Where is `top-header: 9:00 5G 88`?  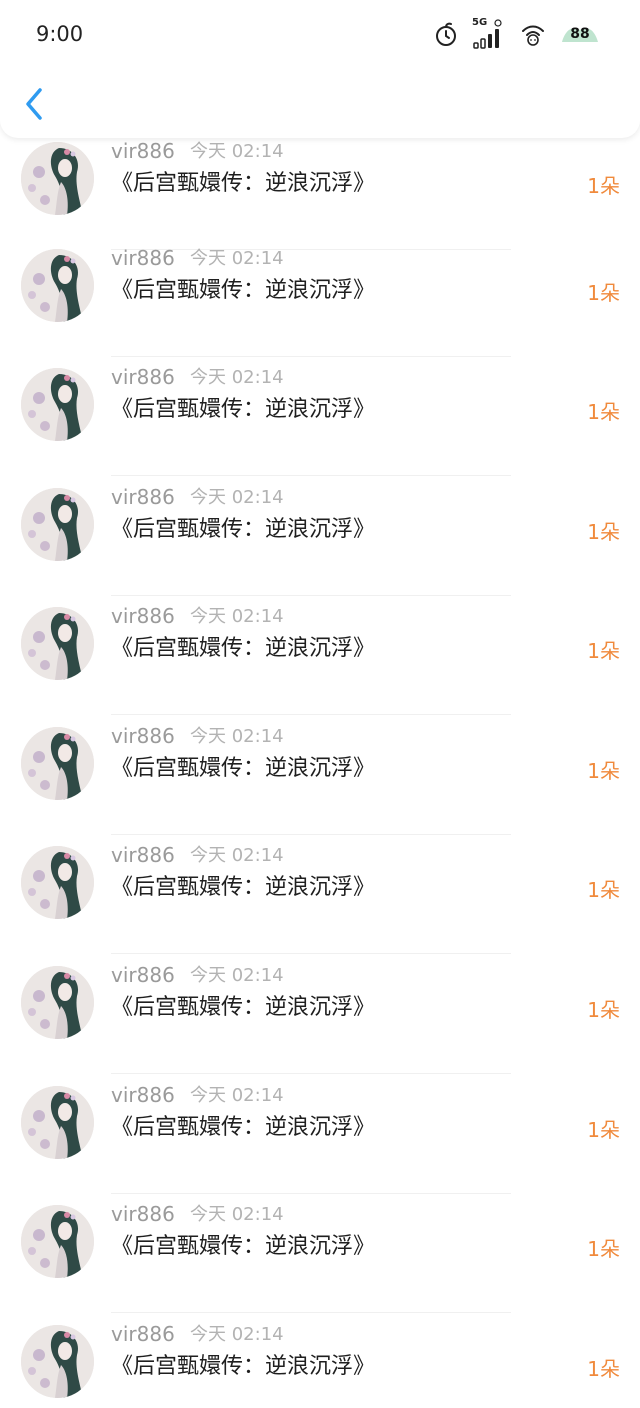 top-header: 9:00 5G 88 is located at coordinates (320, 69).